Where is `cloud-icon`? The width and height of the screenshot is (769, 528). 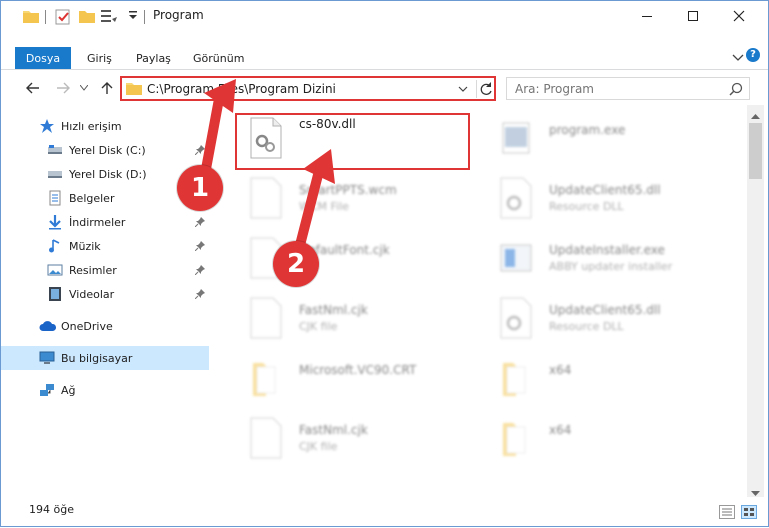 cloud-icon is located at coordinates (48, 326).